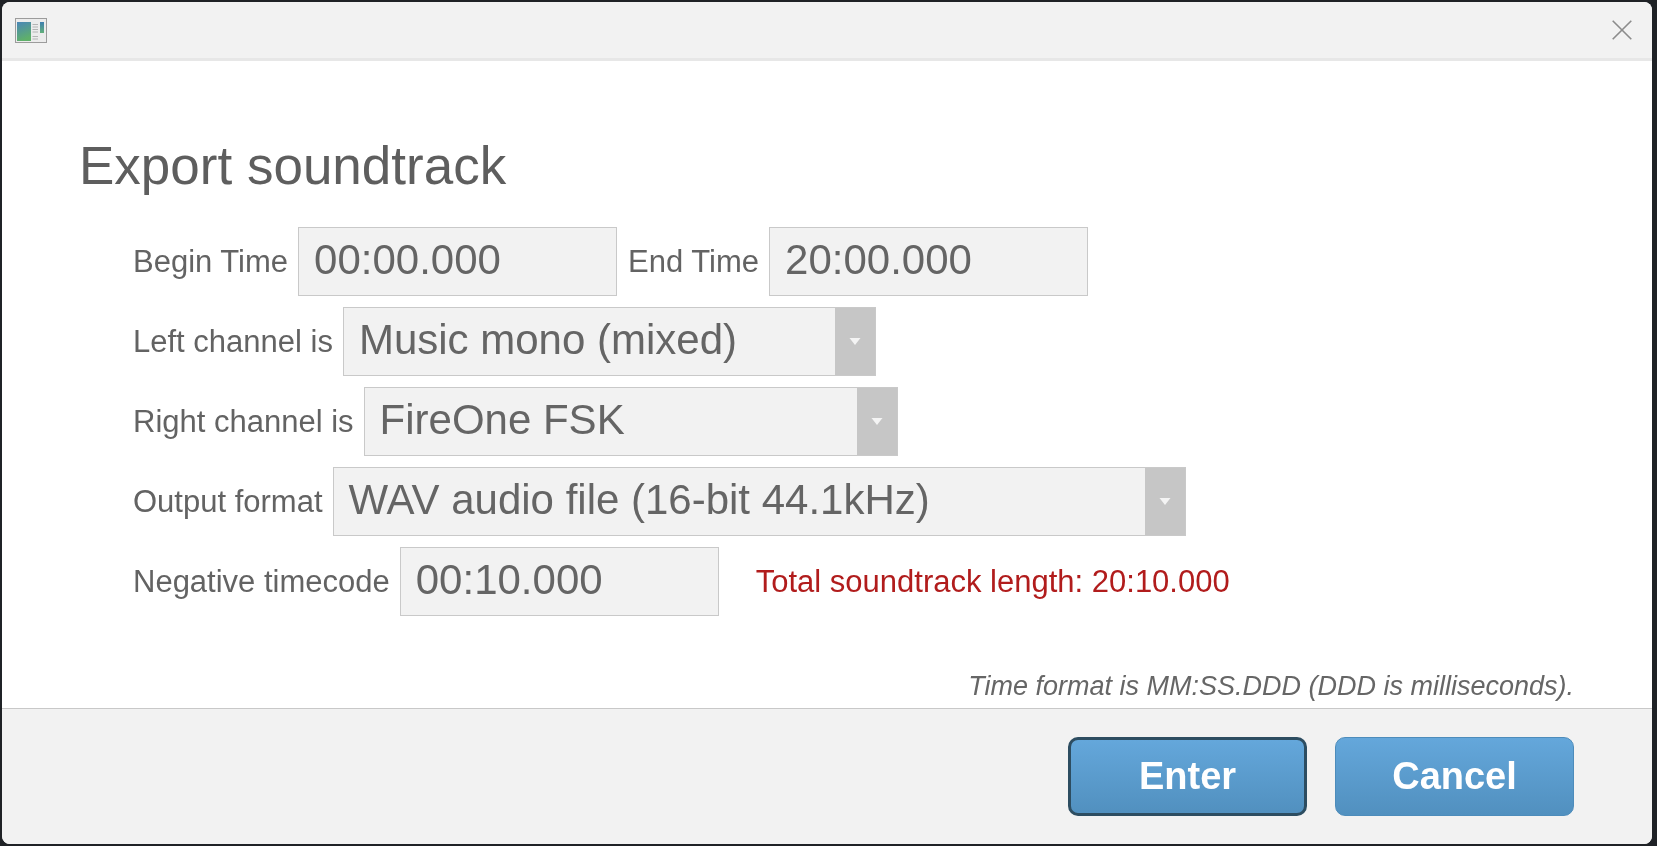  What do you see at coordinates (293, 165) in the screenshot?
I see `dialog-heading: Export soundtrack` at bounding box center [293, 165].